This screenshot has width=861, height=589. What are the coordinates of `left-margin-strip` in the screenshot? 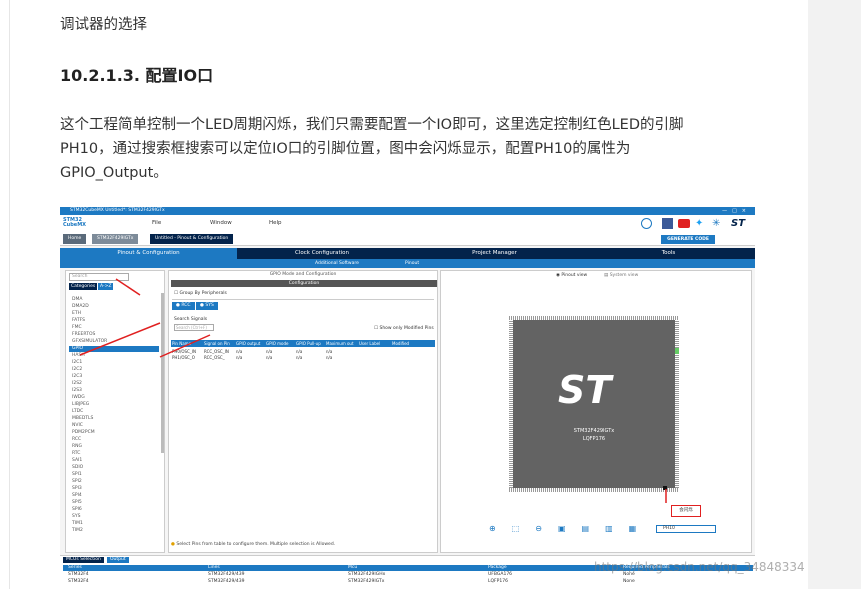 It's located at (5, 294).